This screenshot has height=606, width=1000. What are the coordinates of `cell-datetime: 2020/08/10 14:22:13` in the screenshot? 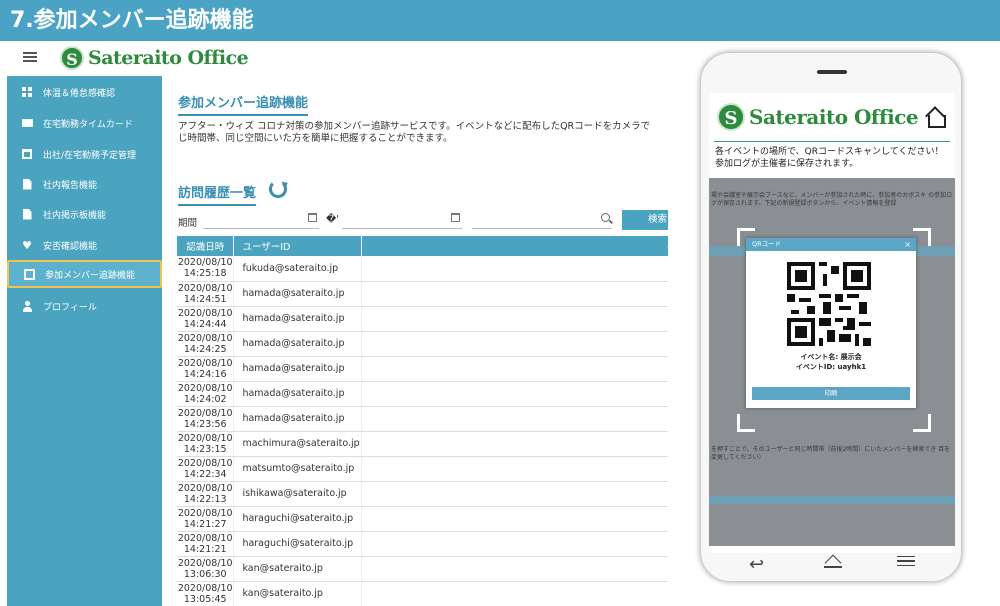 It's located at (206, 494).